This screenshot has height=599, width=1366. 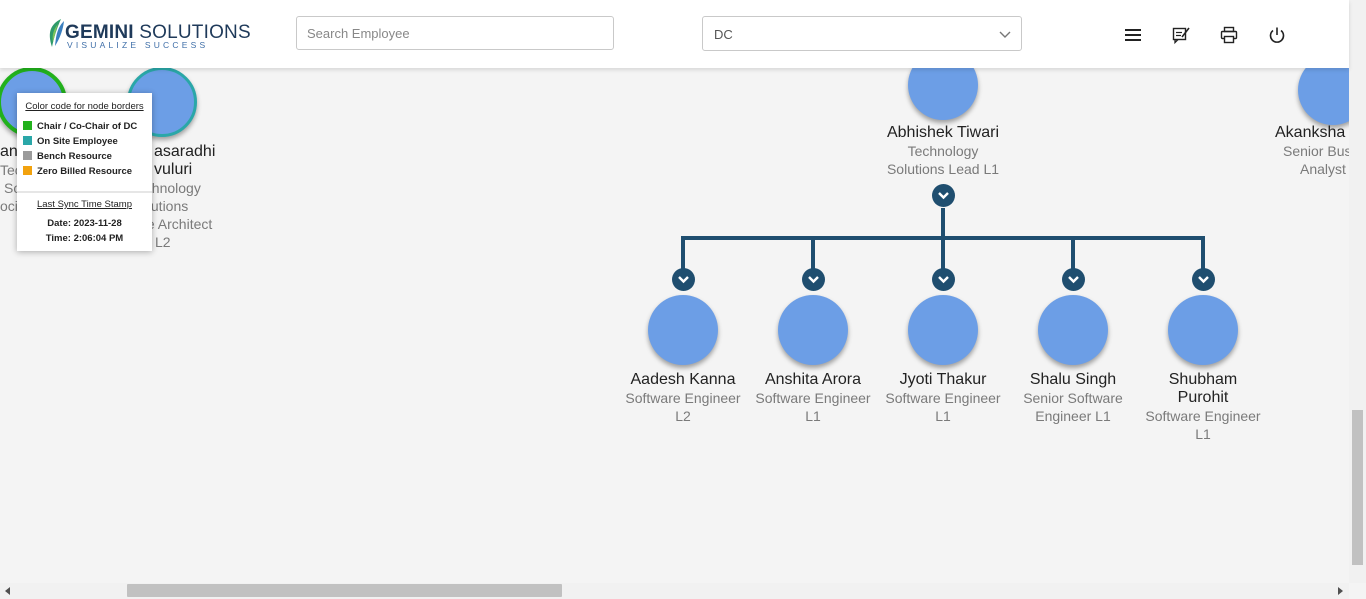 What do you see at coordinates (674, 34) in the screenshot?
I see `top-header: GEMINI SOLUTIONS VISUALIZE SUCCESS DC` at bounding box center [674, 34].